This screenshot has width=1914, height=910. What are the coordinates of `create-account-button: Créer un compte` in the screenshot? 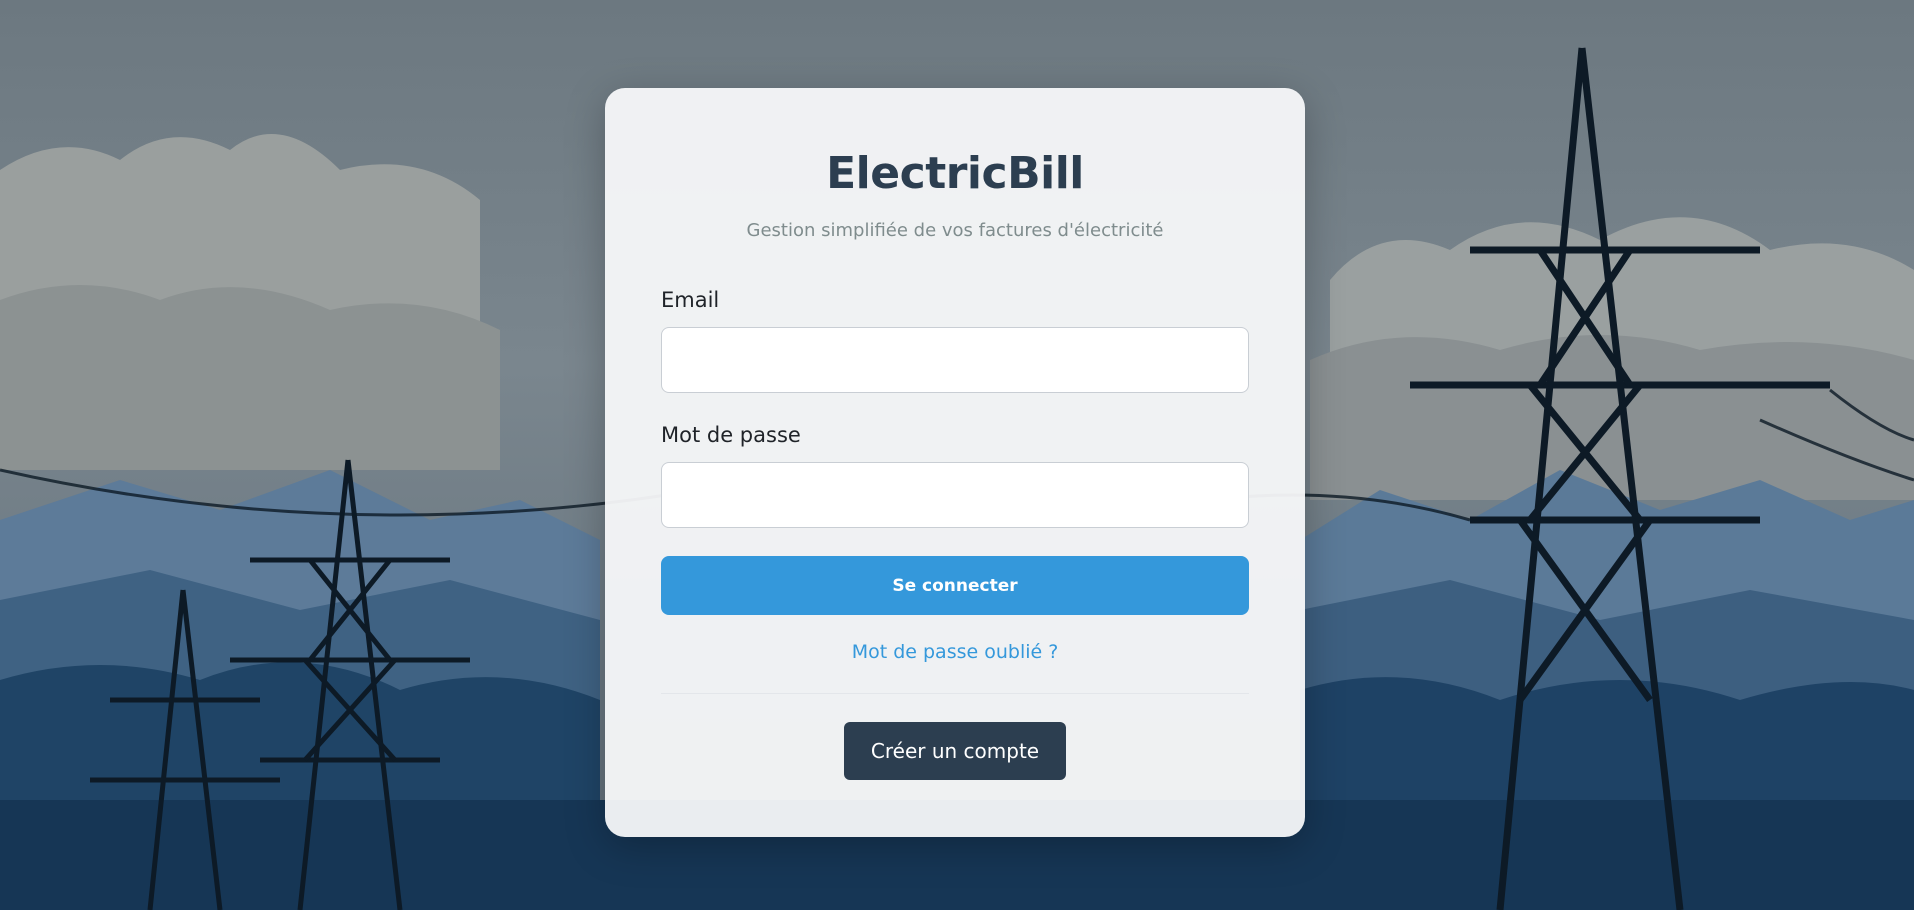 It's located at (955, 751).